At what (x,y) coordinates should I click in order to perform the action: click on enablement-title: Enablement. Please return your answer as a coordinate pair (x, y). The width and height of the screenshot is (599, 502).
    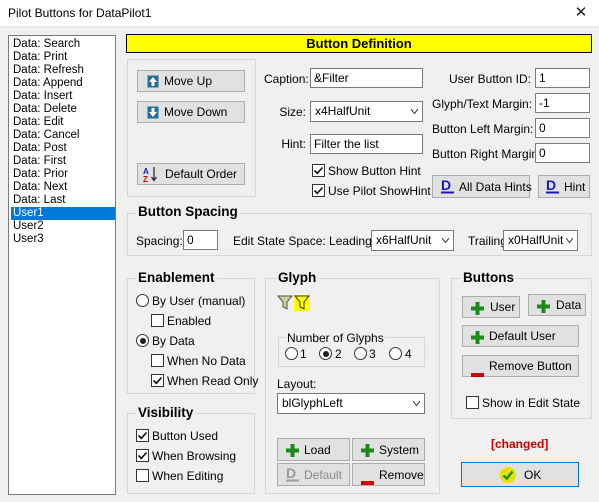
    Looking at the image, I should click on (176, 277).